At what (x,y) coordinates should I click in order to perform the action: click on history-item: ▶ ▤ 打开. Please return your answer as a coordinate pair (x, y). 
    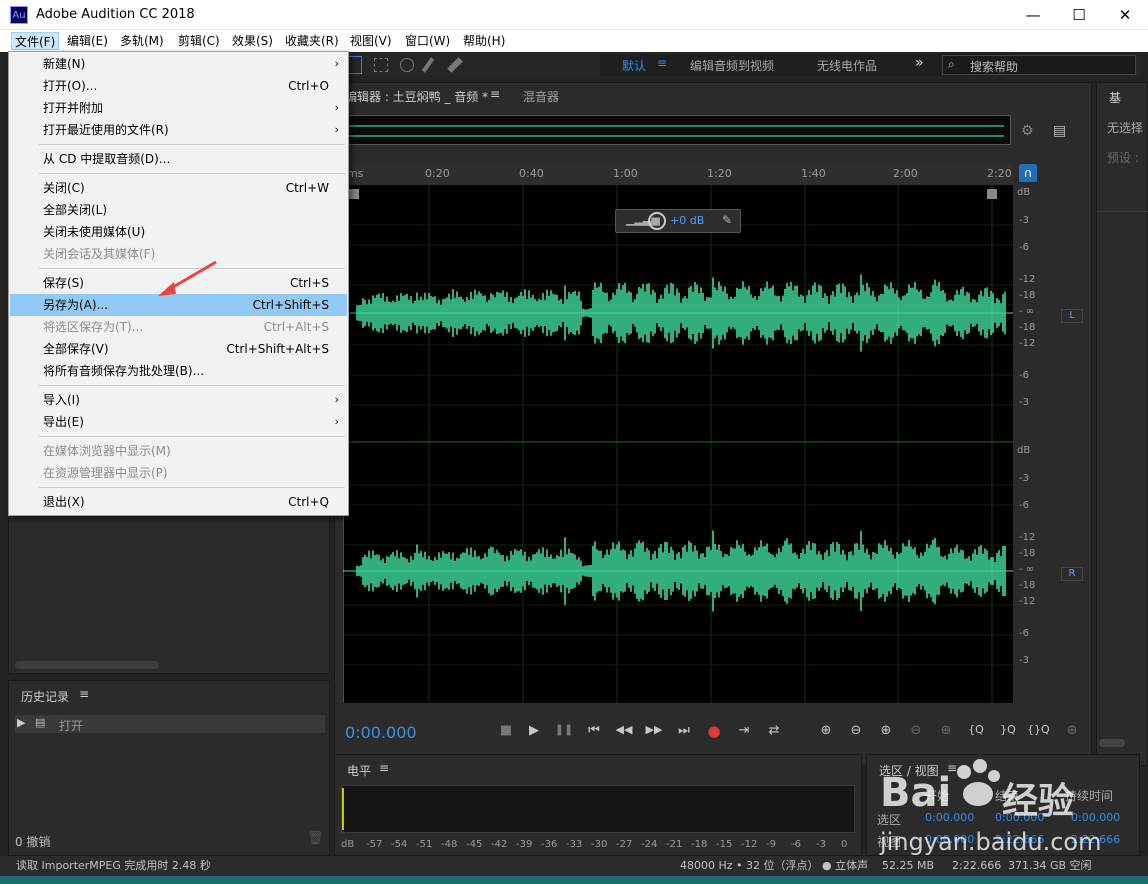
    Looking at the image, I should click on (170, 724).